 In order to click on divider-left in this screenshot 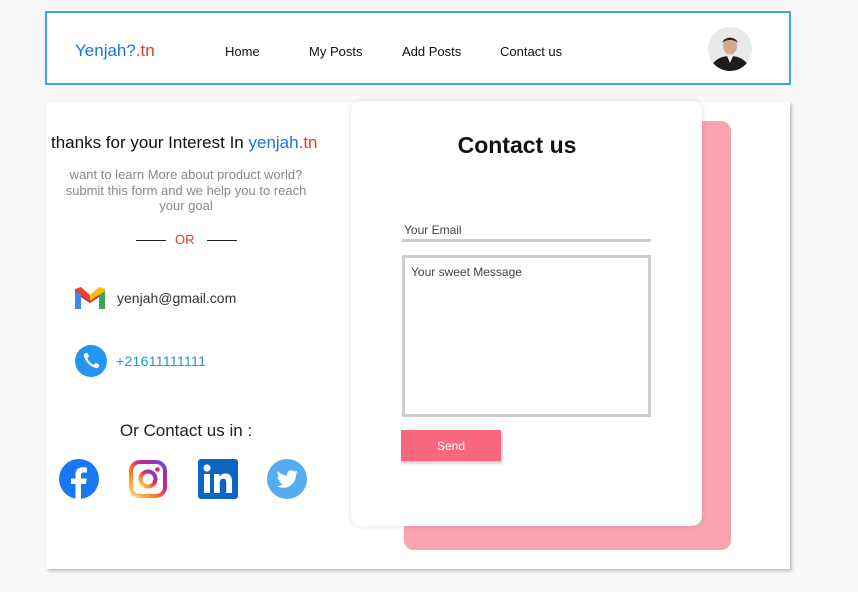, I will do `click(151, 240)`.